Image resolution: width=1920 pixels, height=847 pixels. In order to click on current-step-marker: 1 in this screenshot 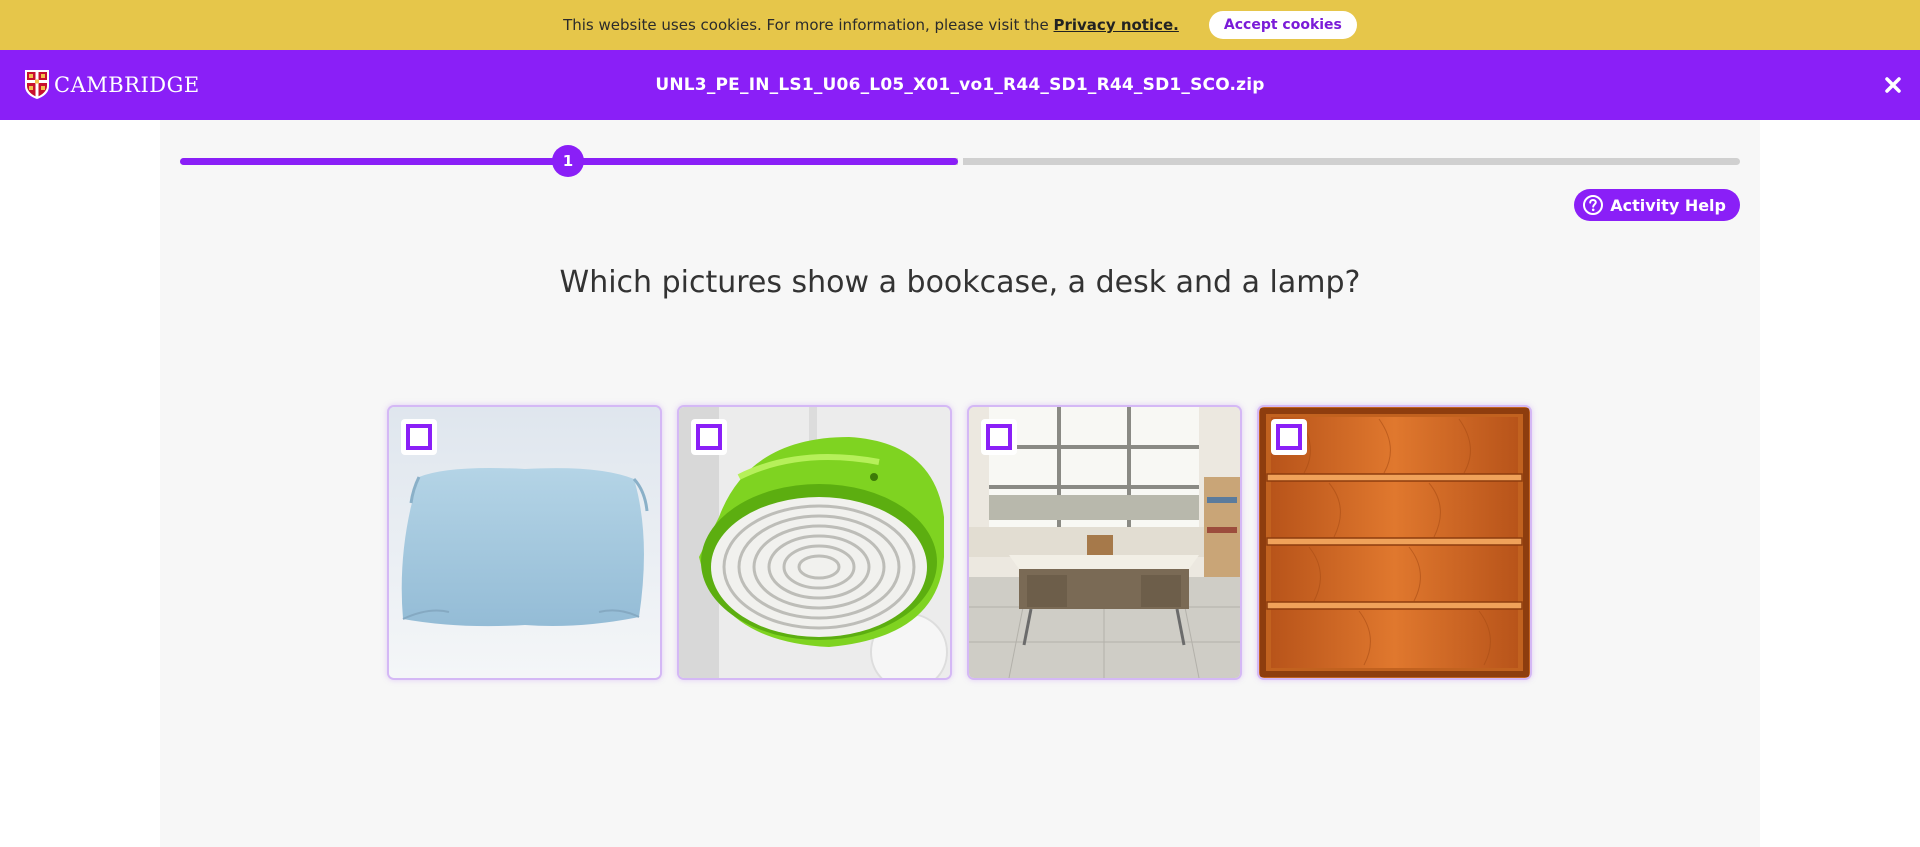, I will do `click(568, 161)`.